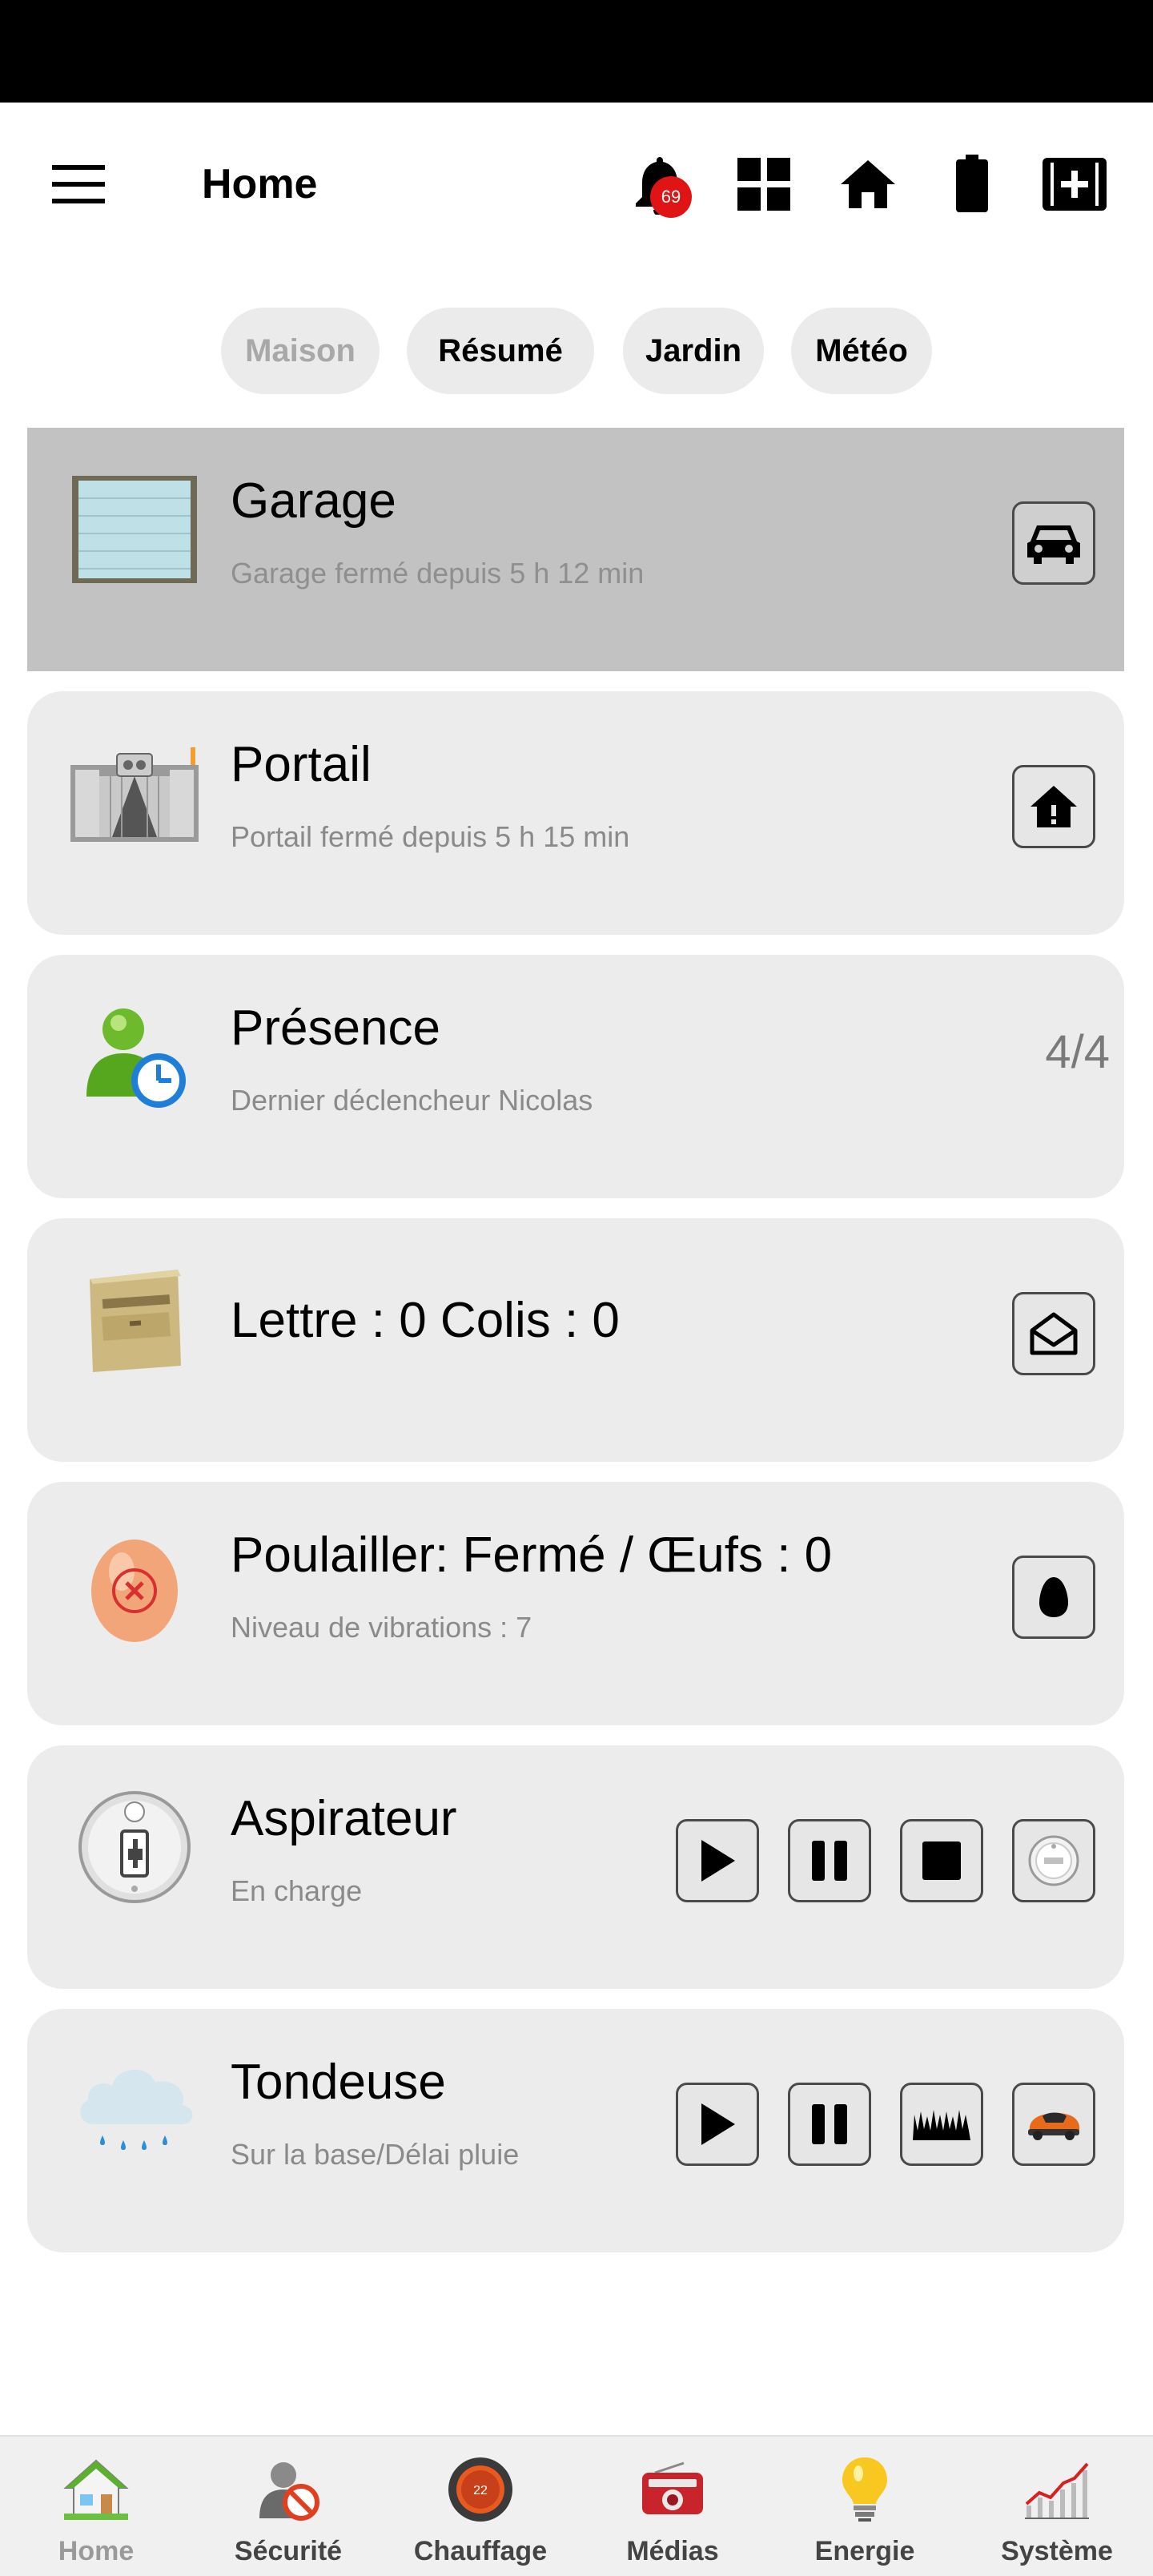 This screenshot has height=2576, width=1153. What do you see at coordinates (438, 573) in the screenshot?
I see `card-subtitle: Garage fermé depuis 5 h 12 min` at bounding box center [438, 573].